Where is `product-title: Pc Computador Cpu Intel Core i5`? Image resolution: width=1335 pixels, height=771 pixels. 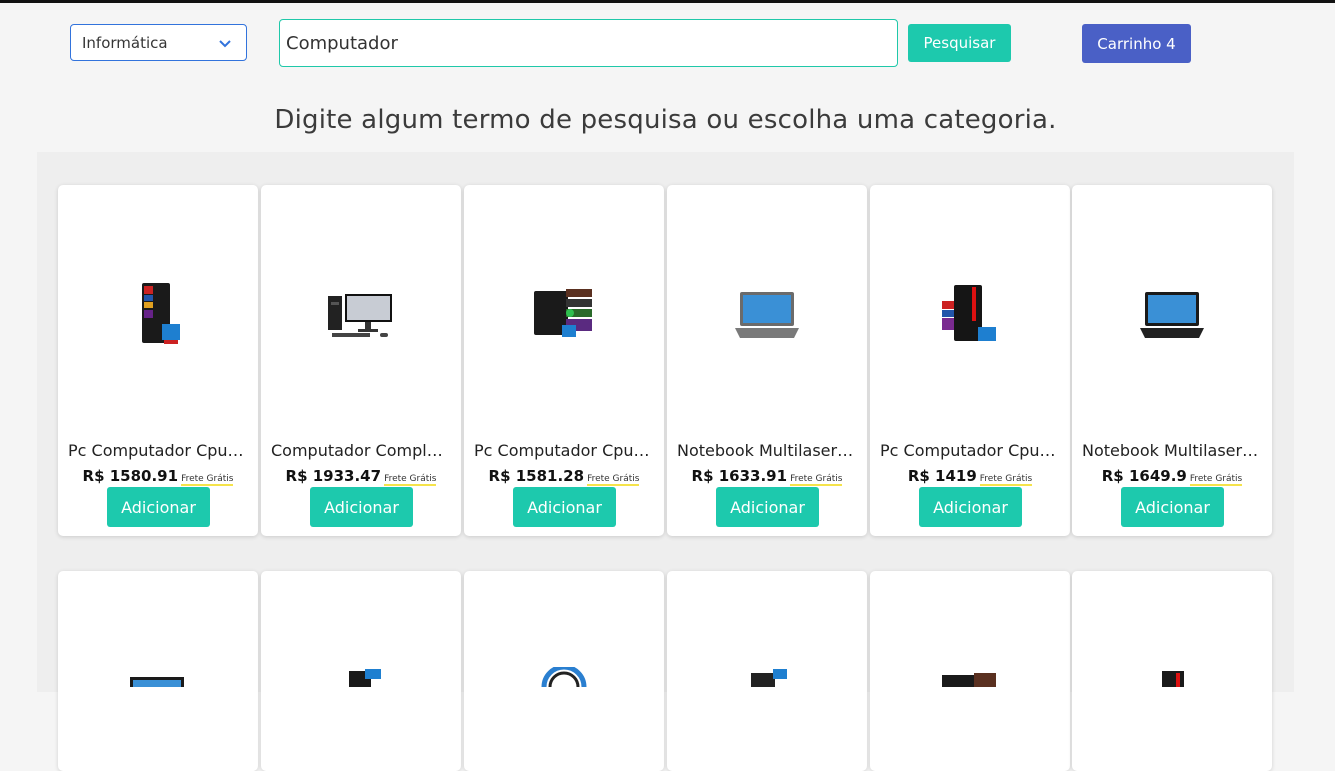
product-title: Pc Computador Cpu Intel Core i5 is located at coordinates (158, 450).